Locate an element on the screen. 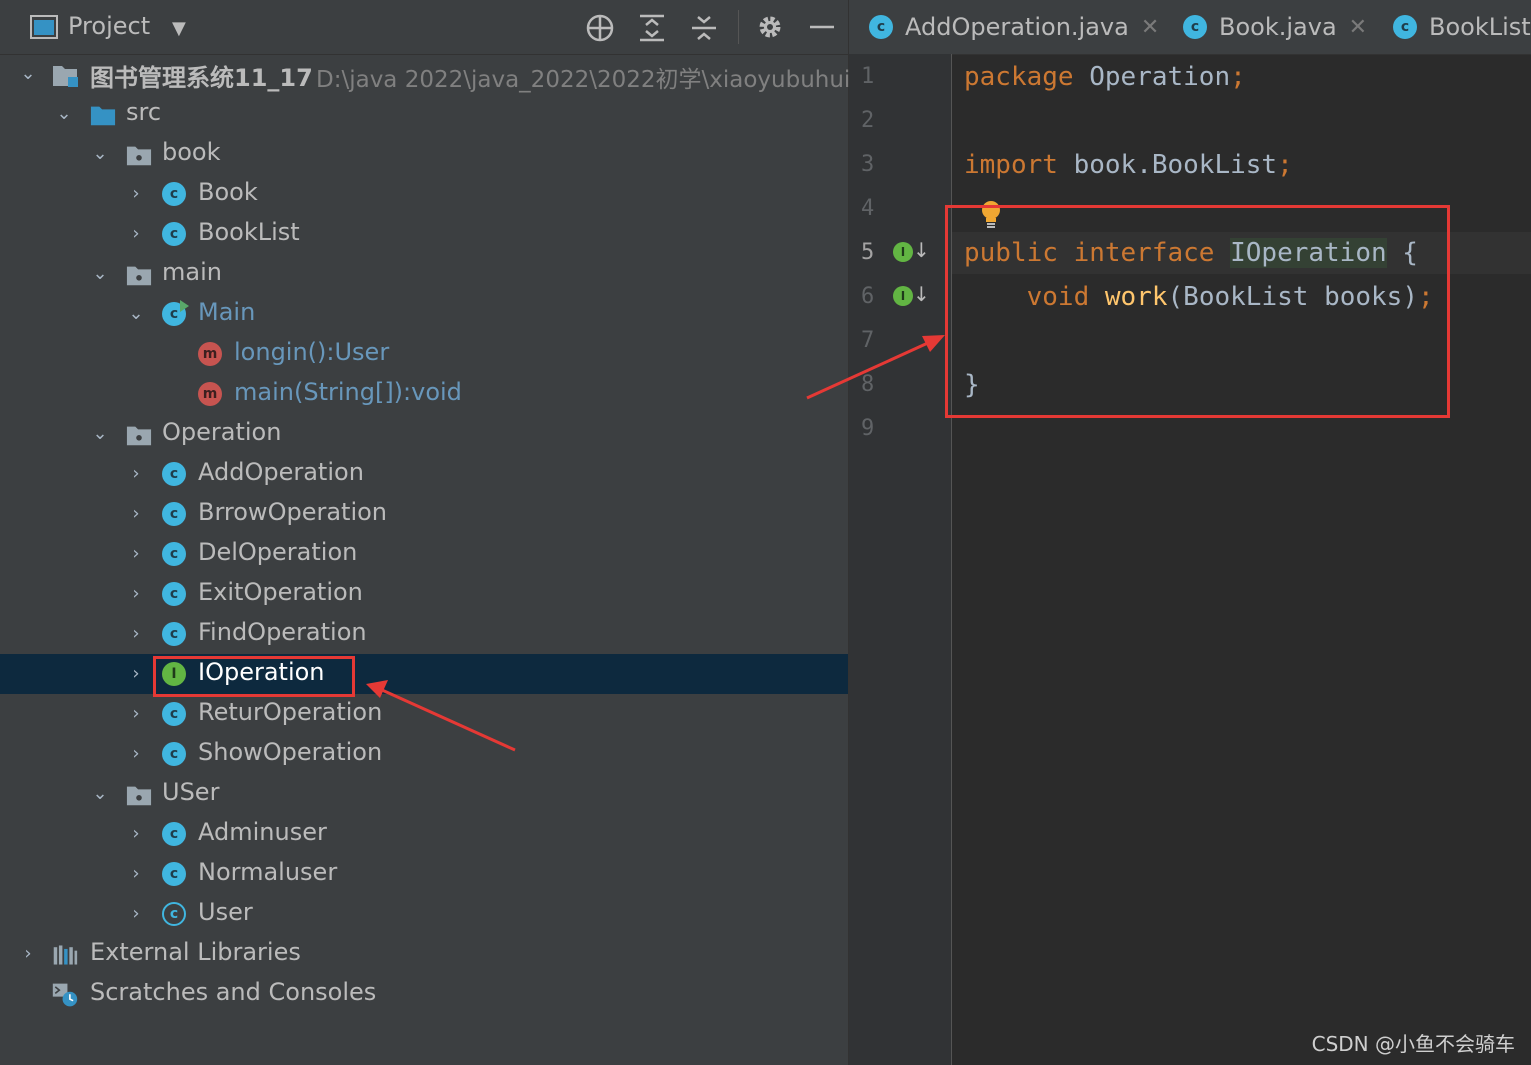 The width and height of the screenshot is (1531, 1065). project-dropdown-icon: ▼ is located at coordinates (179, 29).